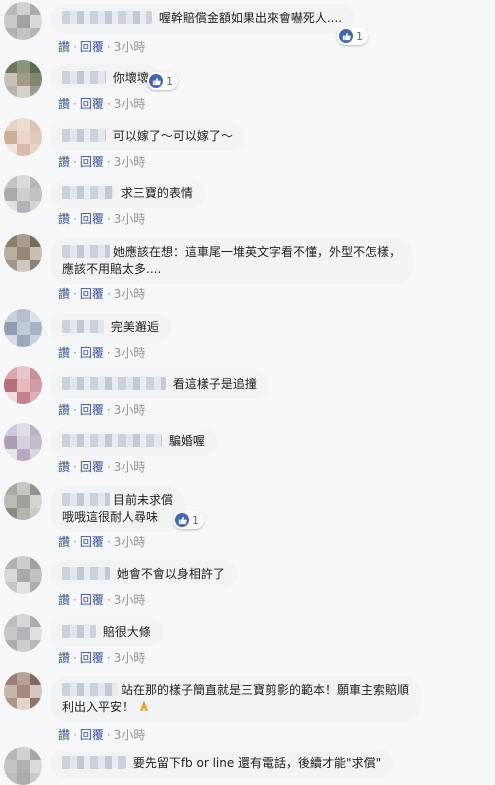  What do you see at coordinates (143, 706) in the screenshot?
I see `folded-hands-icon` at bounding box center [143, 706].